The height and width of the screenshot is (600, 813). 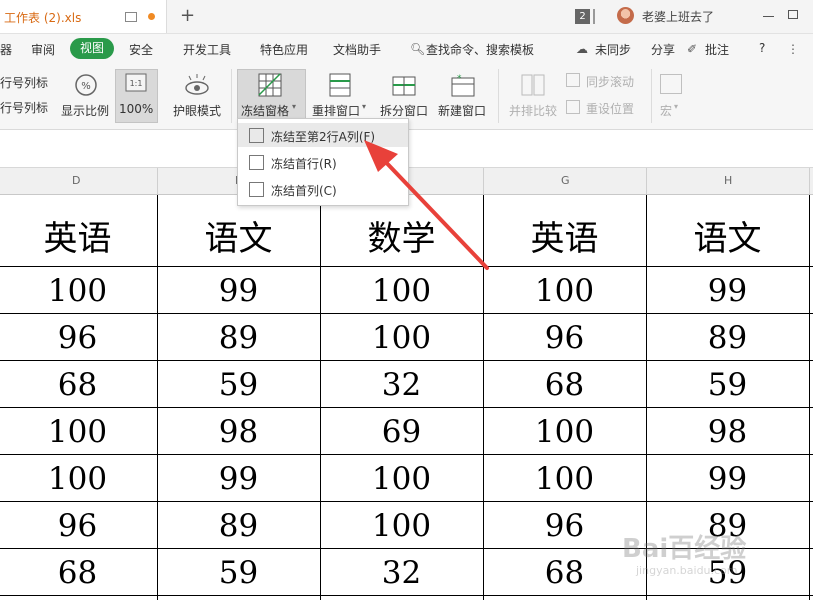 I want to click on watermark-logo: Bai百经验 jingyan.baidu.com, so click(x=697, y=551).